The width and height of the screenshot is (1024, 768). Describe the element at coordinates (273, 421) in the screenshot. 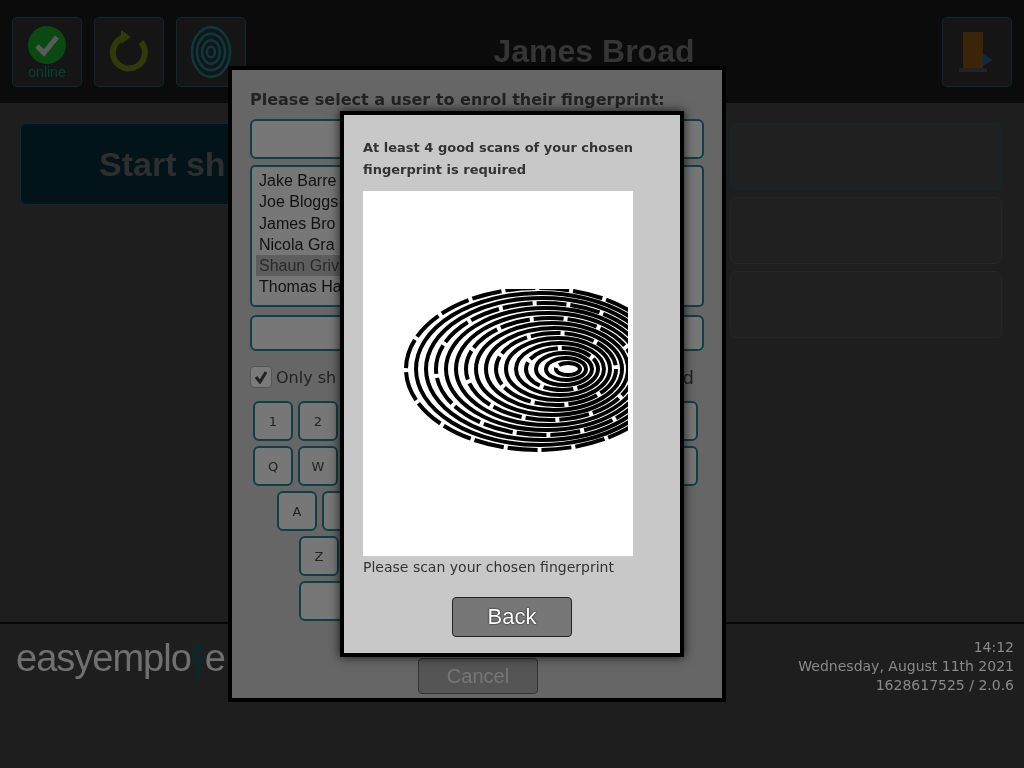

I see `keyboard-key: 1` at that location.